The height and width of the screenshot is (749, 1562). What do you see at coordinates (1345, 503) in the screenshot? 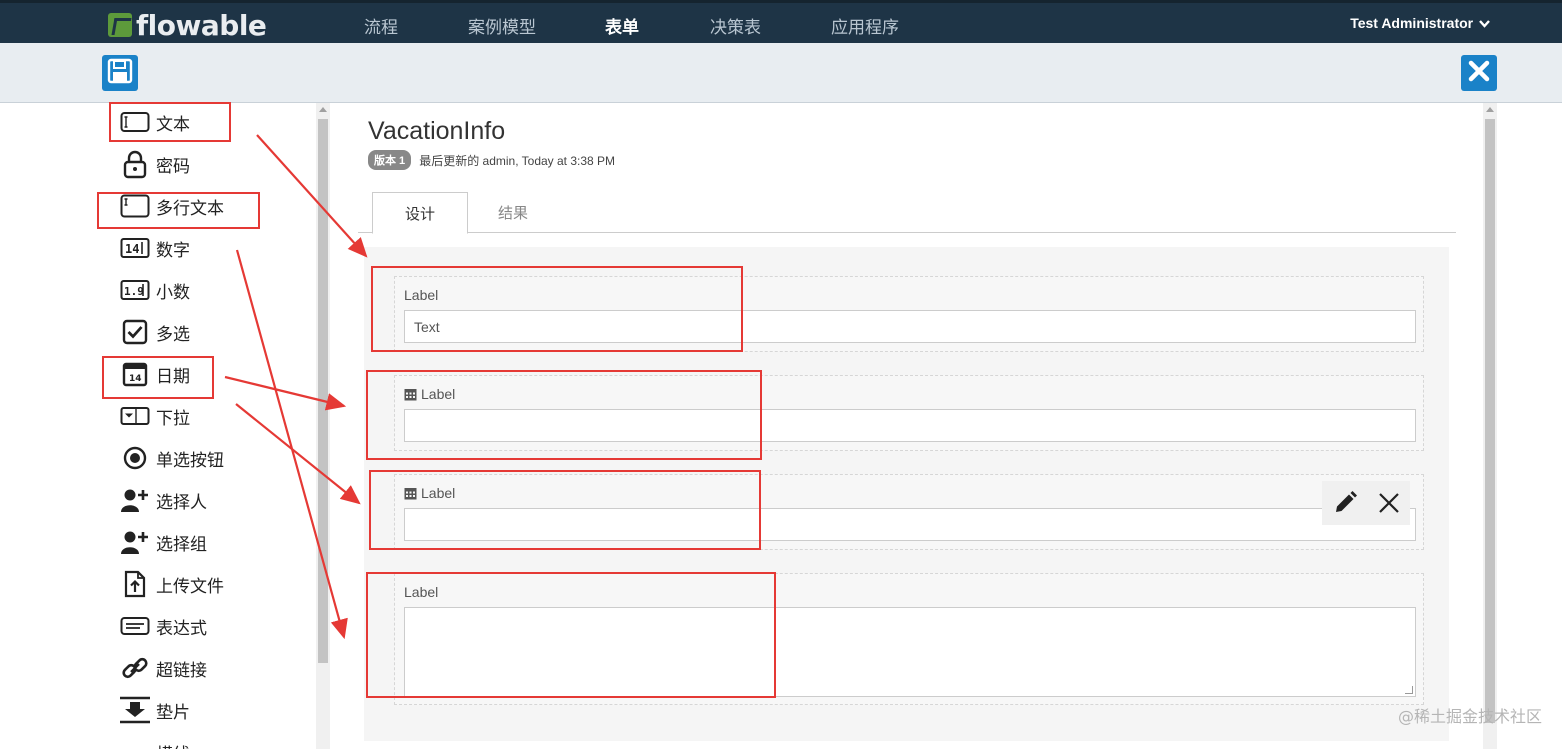
I see `pencil-icon` at bounding box center [1345, 503].